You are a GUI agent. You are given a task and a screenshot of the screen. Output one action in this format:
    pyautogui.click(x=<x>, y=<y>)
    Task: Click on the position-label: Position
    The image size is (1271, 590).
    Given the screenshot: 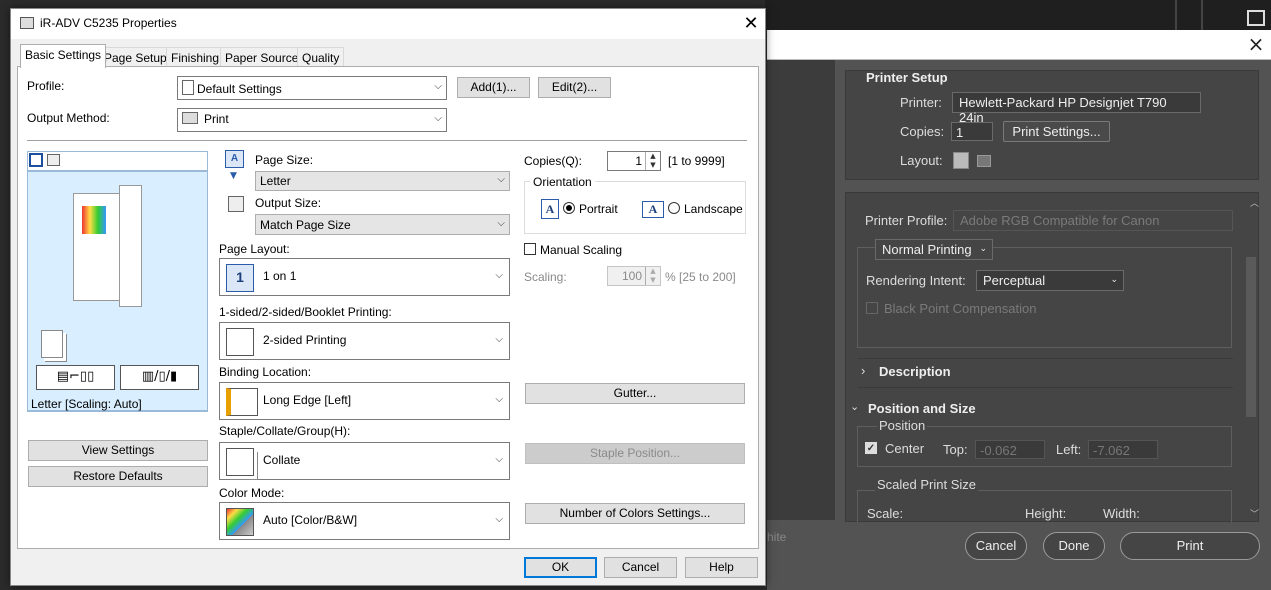 What is the action you would take?
    pyautogui.click(x=902, y=425)
    